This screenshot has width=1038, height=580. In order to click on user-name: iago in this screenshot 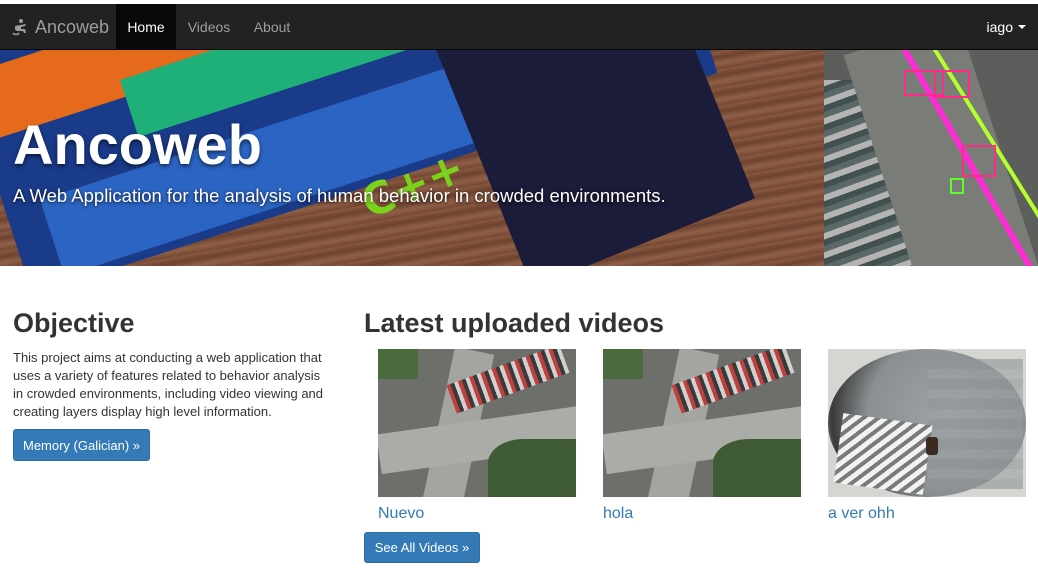, I will do `click(999, 27)`.